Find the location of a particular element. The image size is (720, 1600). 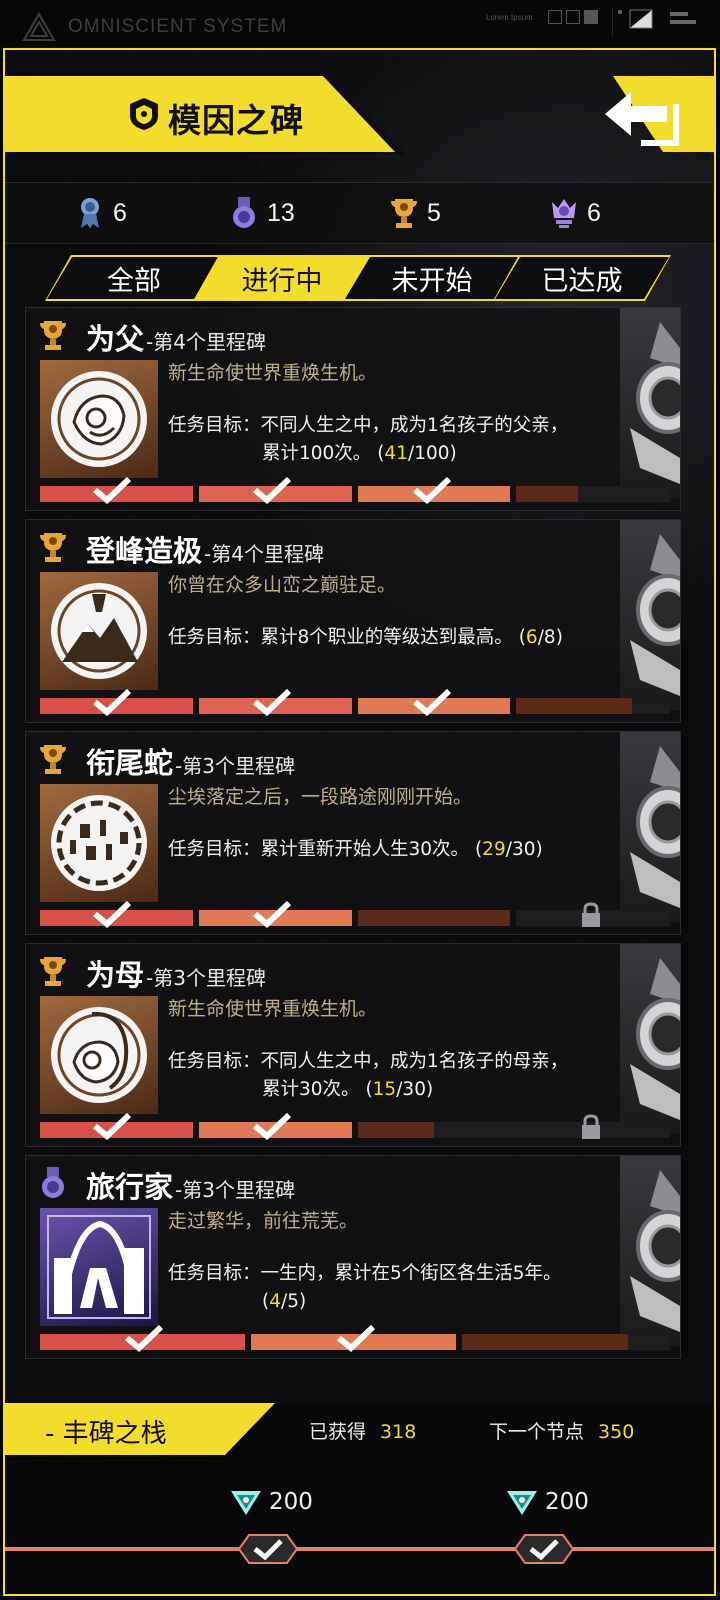

walking-traveler-city-icon is located at coordinates (99, 1267).